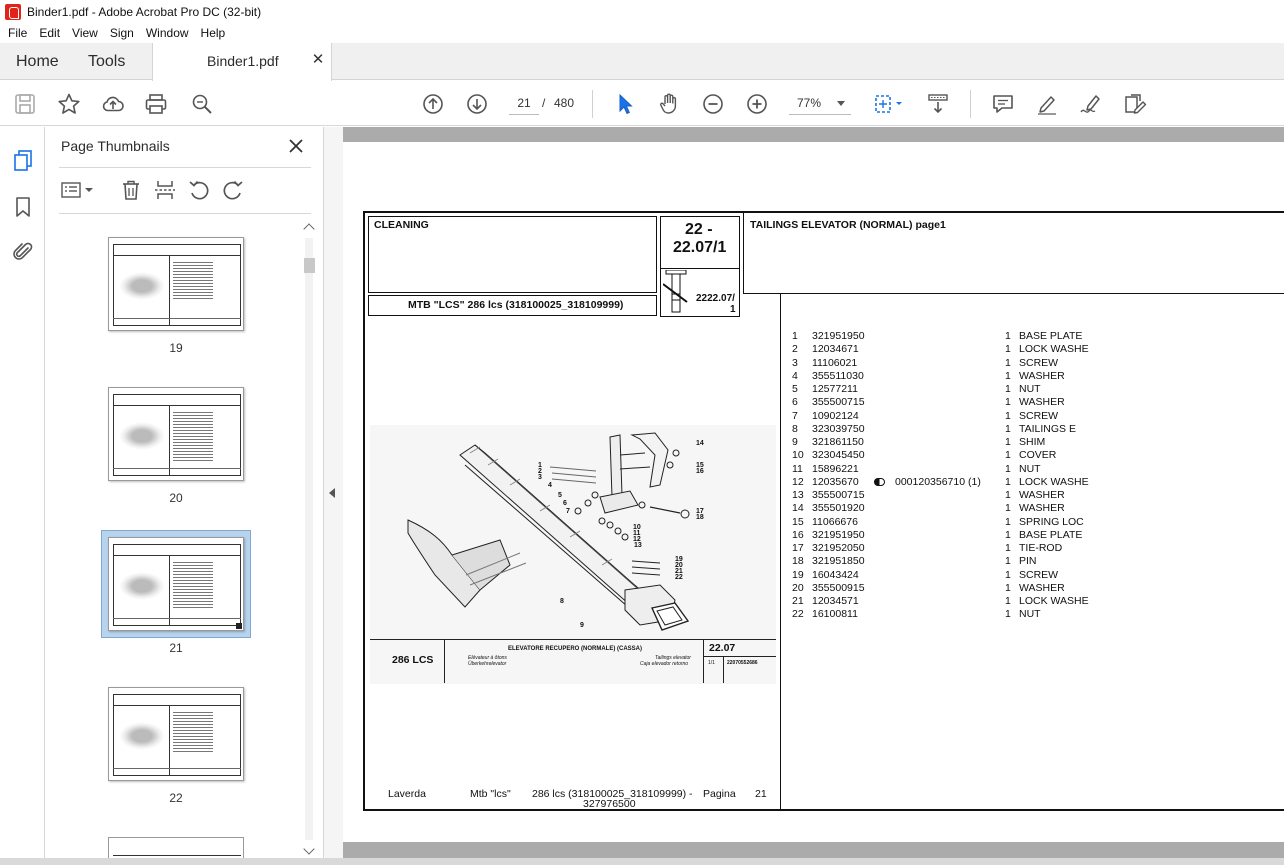  I want to click on footer-page-label: Pagina, so click(719, 794).